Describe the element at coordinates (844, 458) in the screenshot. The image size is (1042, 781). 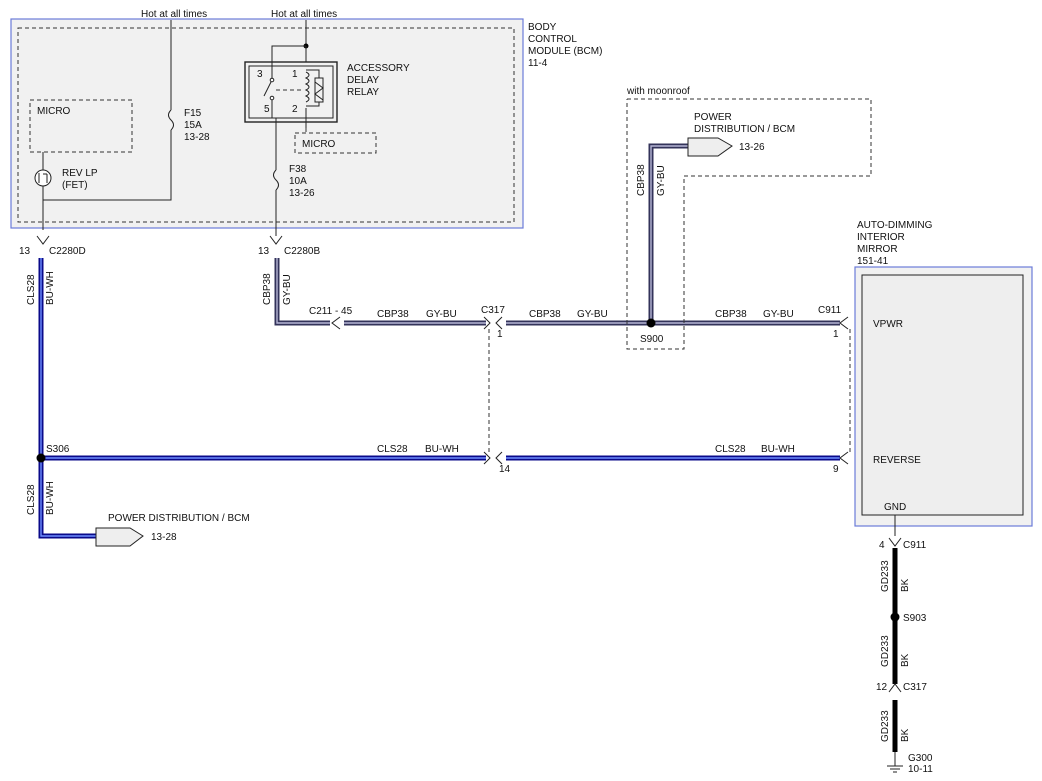
I see `c911-low-connector-icon` at that location.